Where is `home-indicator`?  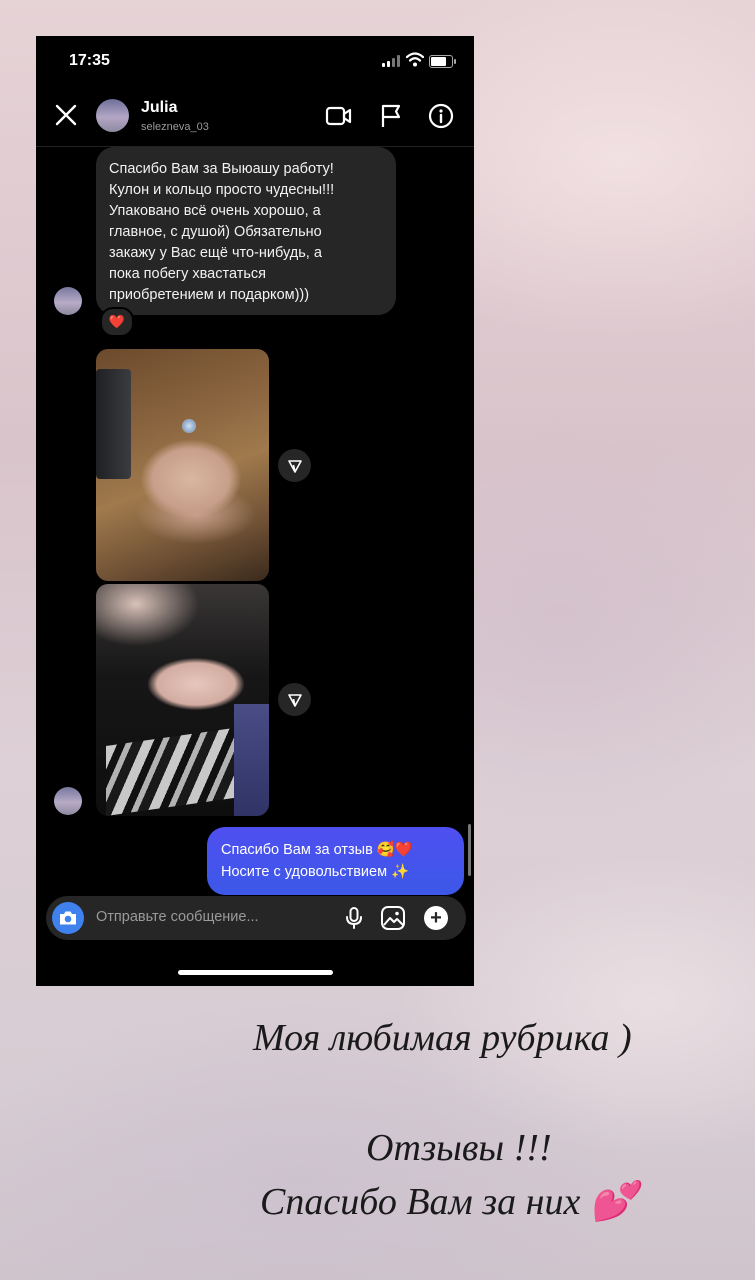 home-indicator is located at coordinates (255, 972).